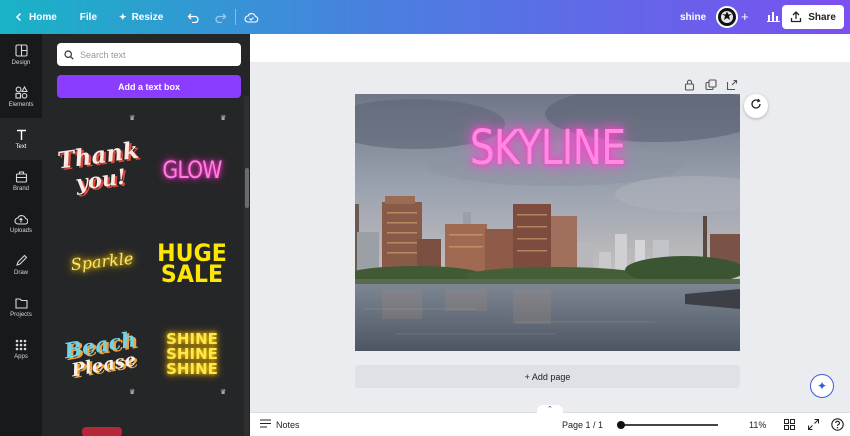 This screenshot has height=436, width=850. I want to click on redo-button, so click(220, 17).